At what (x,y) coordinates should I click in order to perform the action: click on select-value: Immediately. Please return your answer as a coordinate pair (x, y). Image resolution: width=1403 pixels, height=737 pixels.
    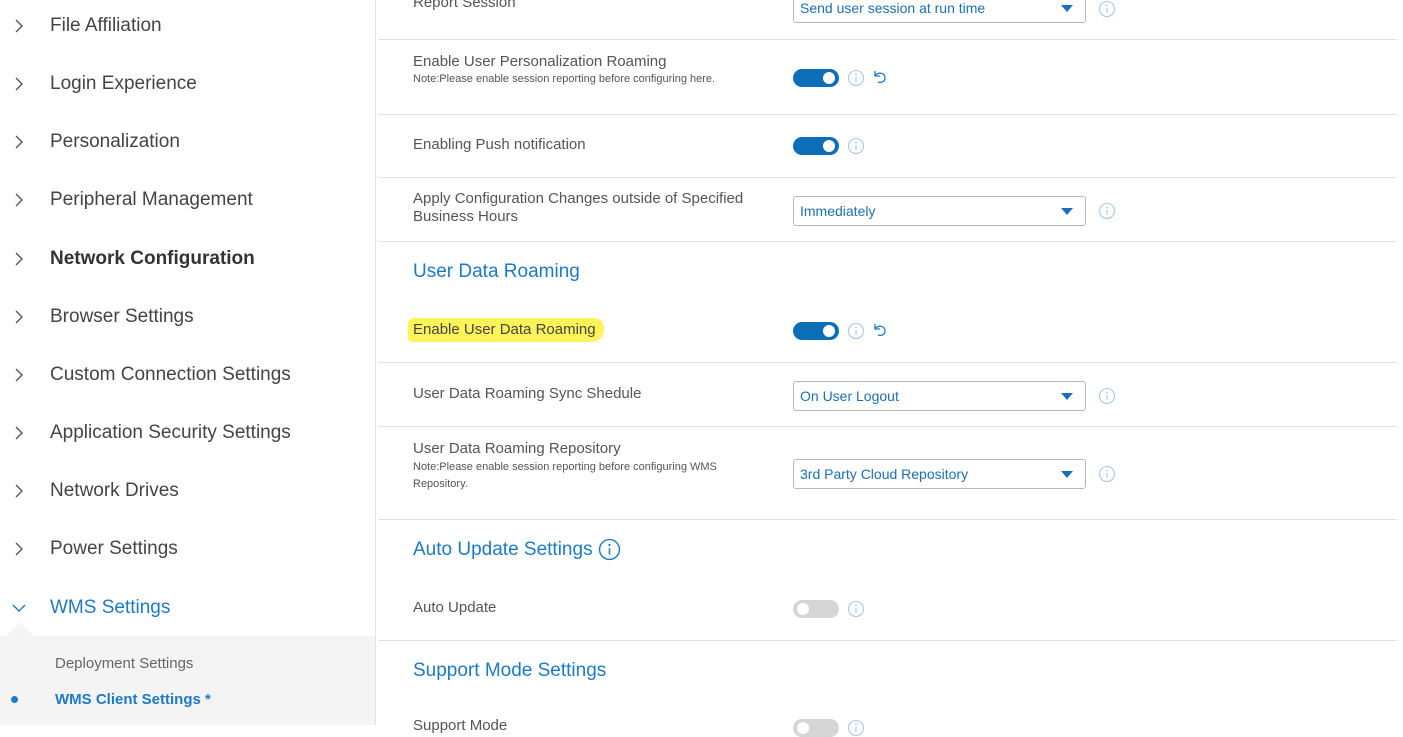
    Looking at the image, I should click on (838, 211).